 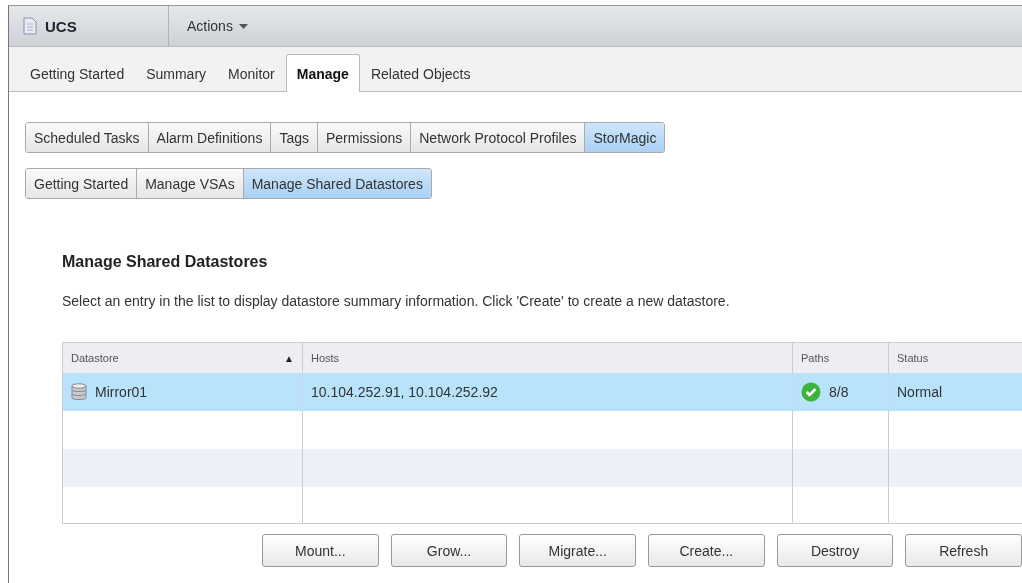 I want to click on segment-tab: Permissions, so click(x=365, y=137).